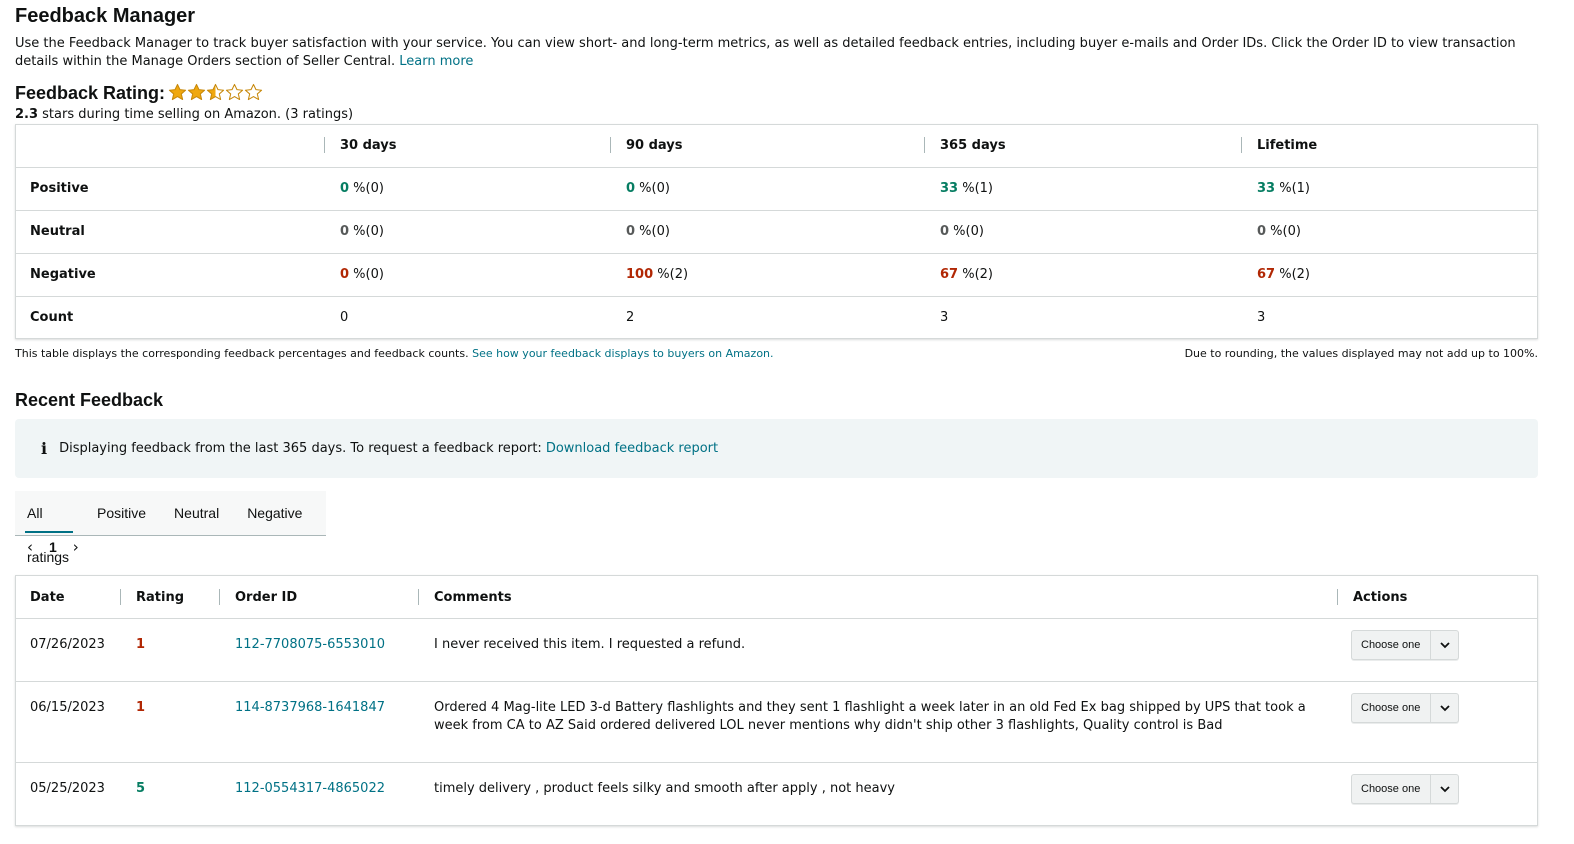 The width and height of the screenshot is (1574, 844). Describe the element at coordinates (344, 317) in the screenshot. I see `metric-count-value: 0` at that location.